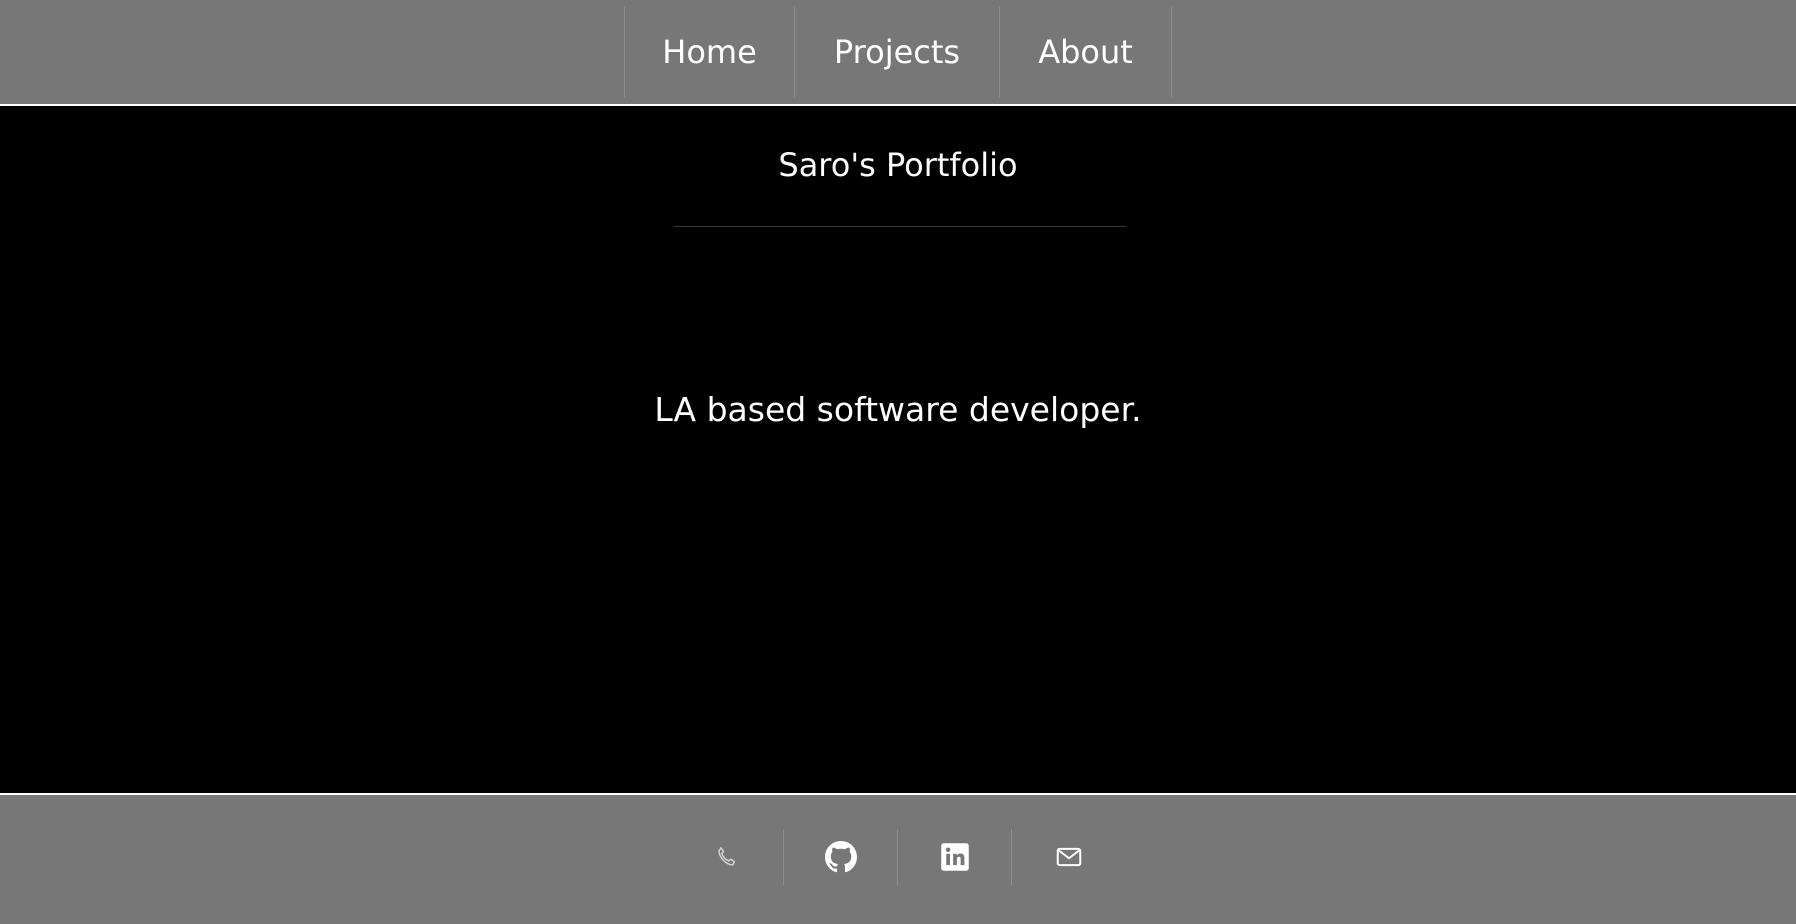 The image size is (1796, 924). Describe the element at coordinates (710, 52) in the screenshot. I see `nav-item-home: Home` at that location.